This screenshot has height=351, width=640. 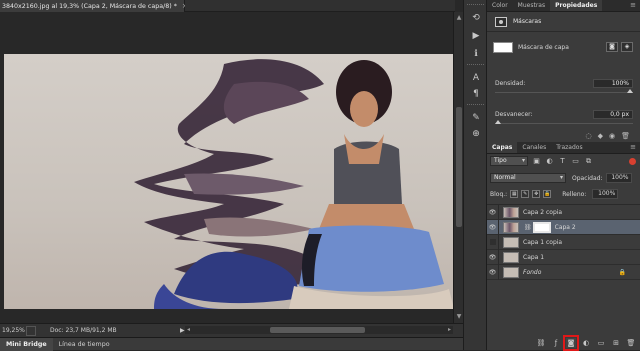 What do you see at coordinates (493, 242) in the screenshot?
I see `visibility-eye-icon` at bounding box center [493, 242].